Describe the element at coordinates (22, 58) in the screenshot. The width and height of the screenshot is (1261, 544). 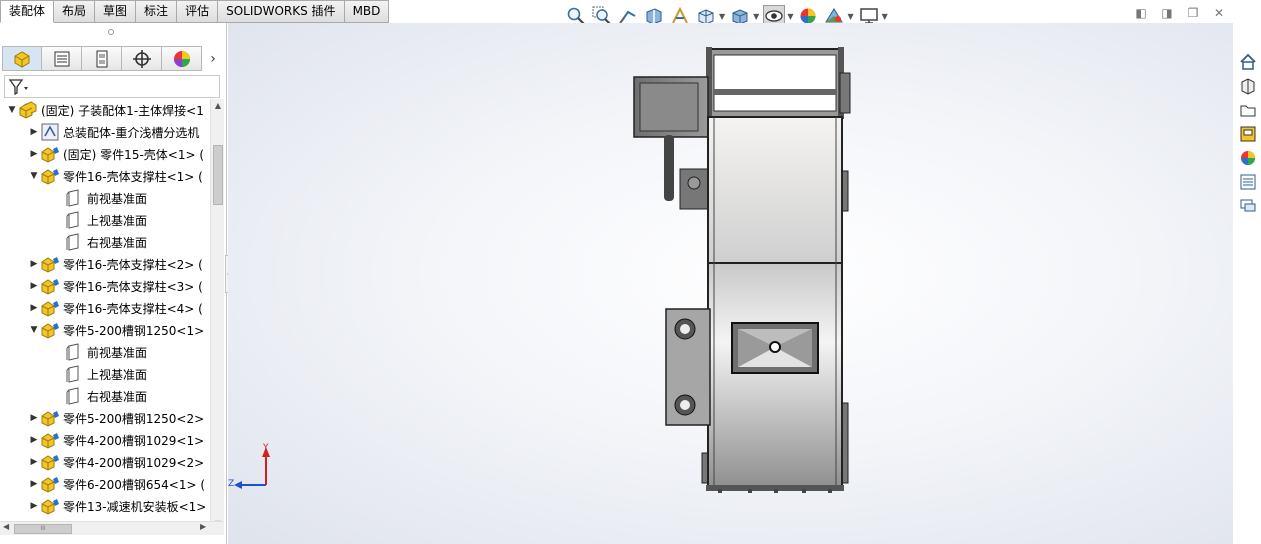
I see `featuremanager-icon` at that location.